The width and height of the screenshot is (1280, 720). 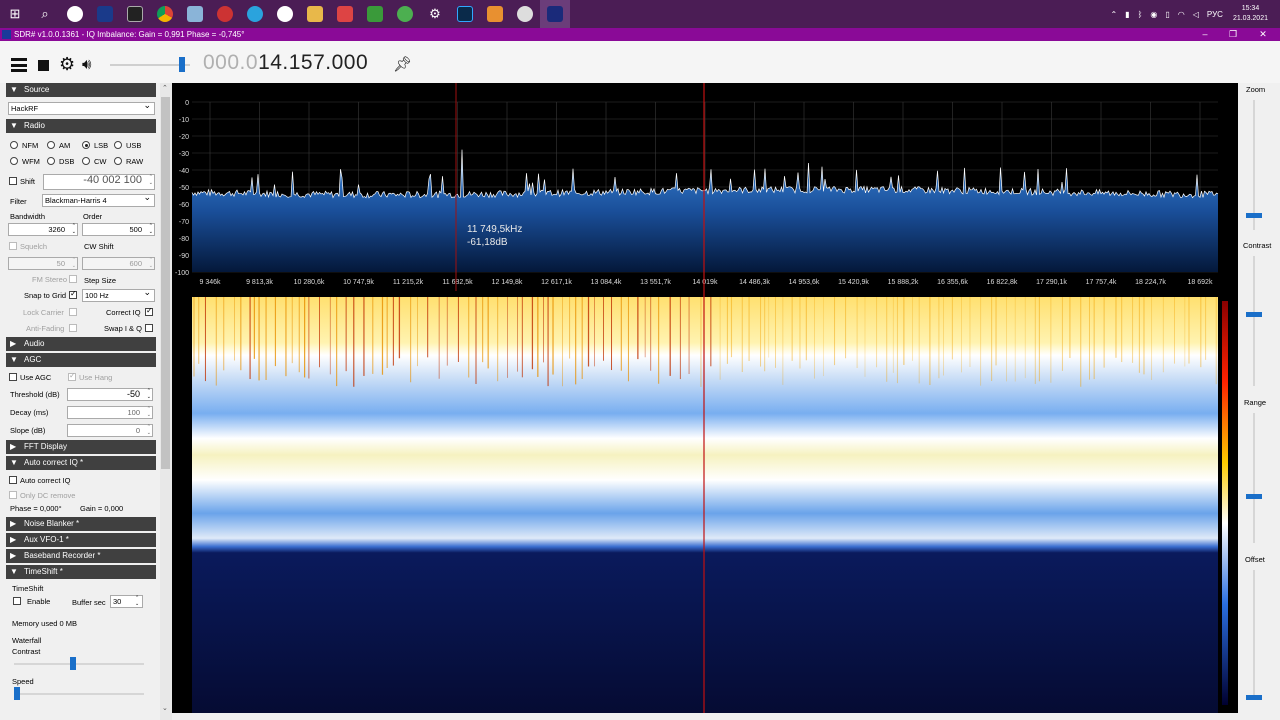 What do you see at coordinates (165, 14) in the screenshot?
I see `chrome-icon` at bounding box center [165, 14].